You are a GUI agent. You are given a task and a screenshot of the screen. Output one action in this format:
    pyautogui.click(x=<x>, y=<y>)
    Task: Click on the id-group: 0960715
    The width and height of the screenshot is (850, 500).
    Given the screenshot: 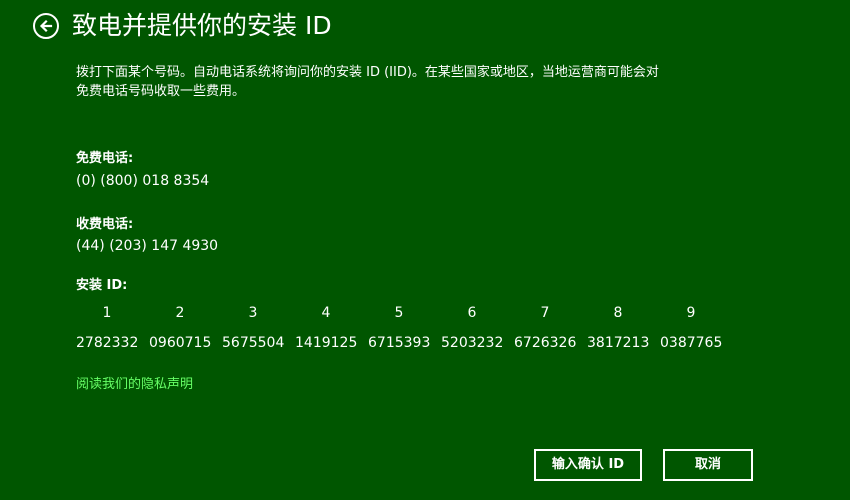 What is the action you would take?
    pyautogui.click(x=180, y=343)
    